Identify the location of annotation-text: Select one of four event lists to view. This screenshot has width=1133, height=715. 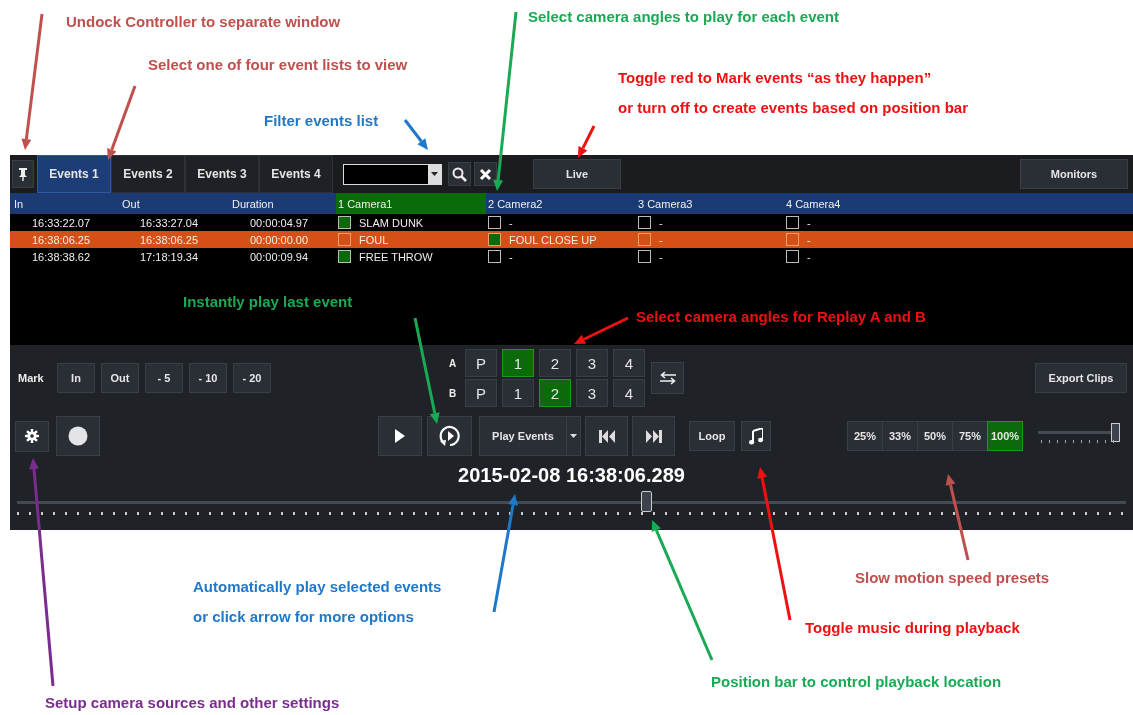
(278, 65).